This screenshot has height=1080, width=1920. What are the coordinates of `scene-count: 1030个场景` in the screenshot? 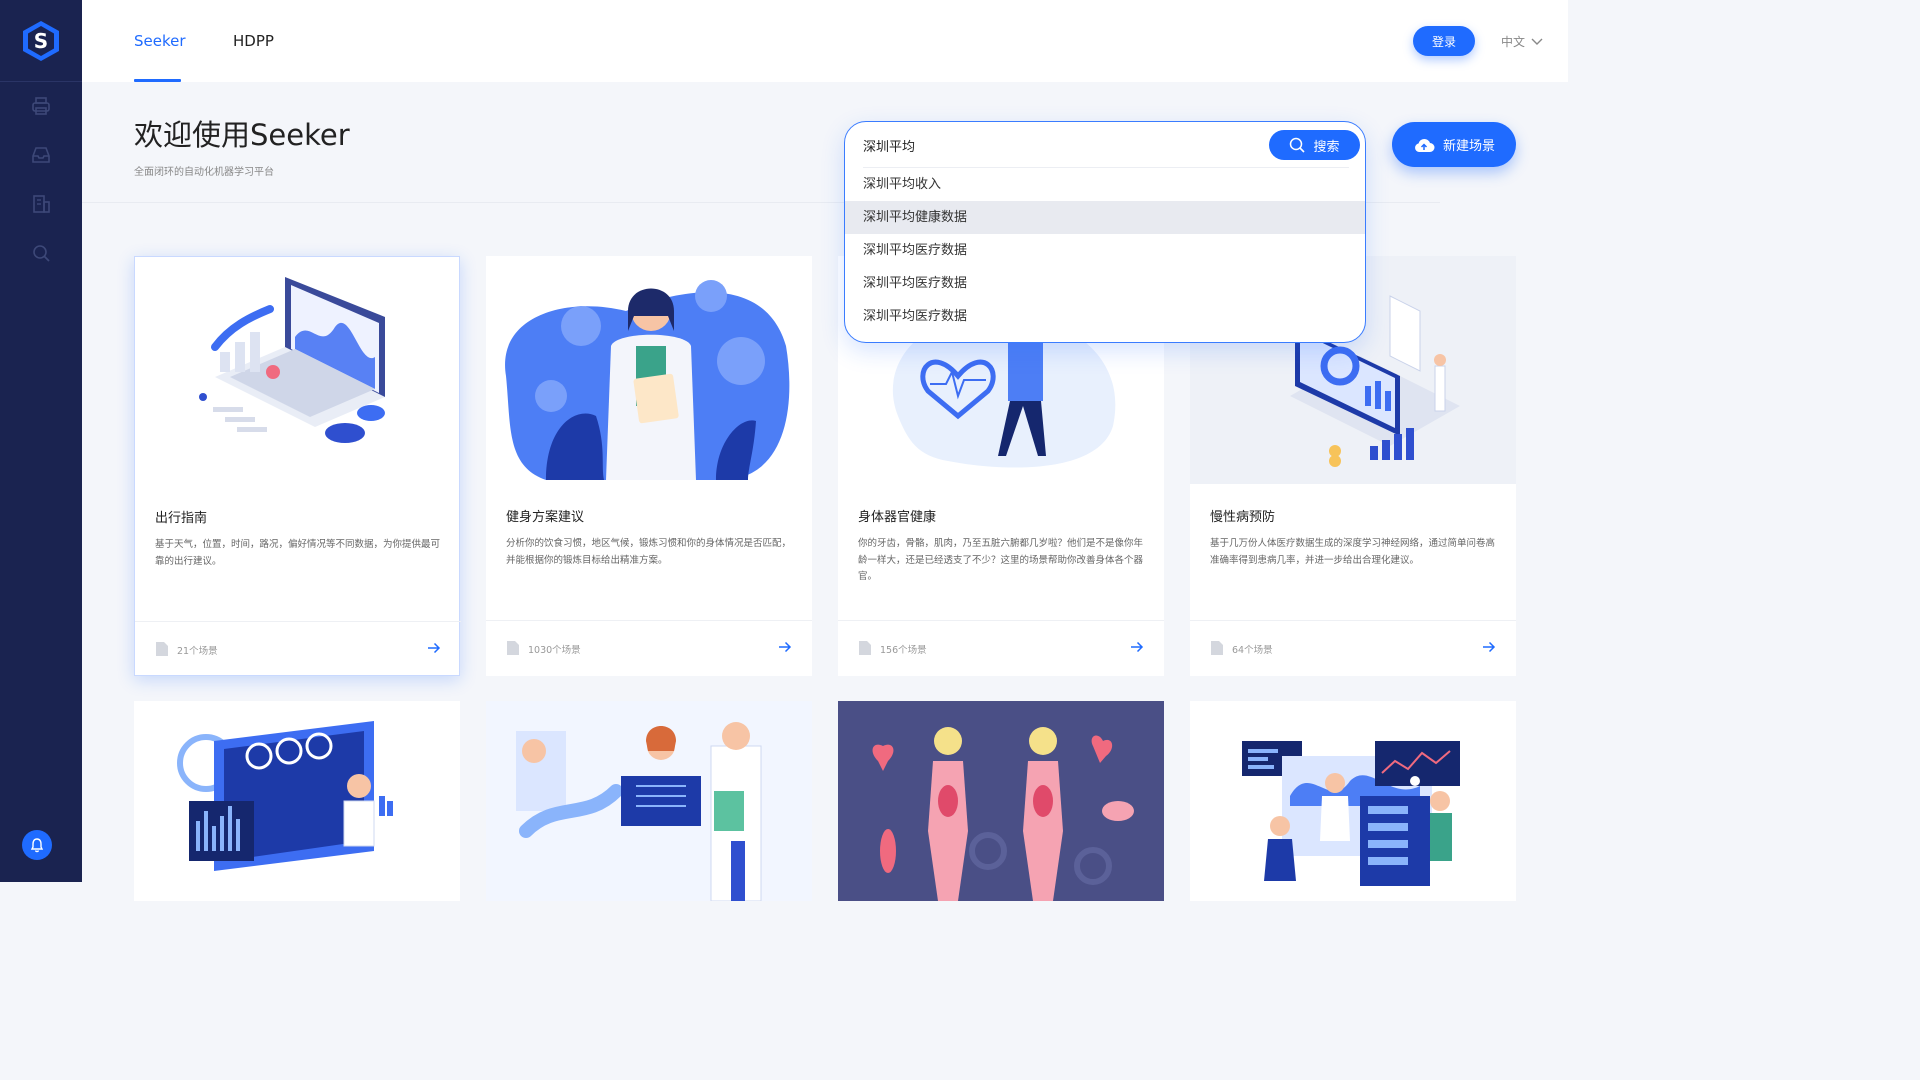 It's located at (554, 650).